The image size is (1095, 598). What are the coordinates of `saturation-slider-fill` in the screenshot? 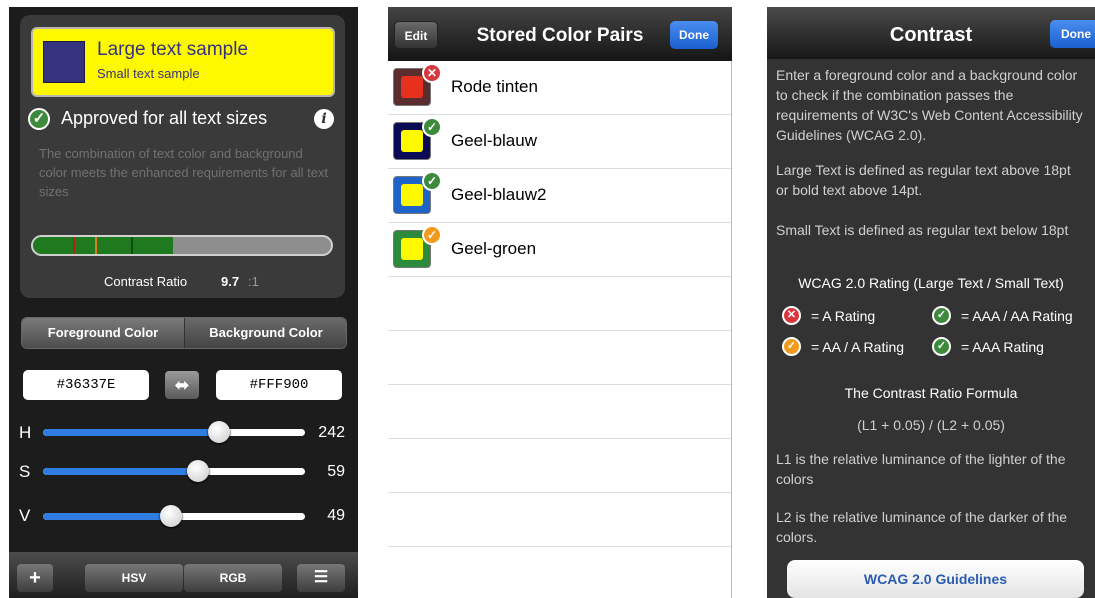 It's located at (120, 471).